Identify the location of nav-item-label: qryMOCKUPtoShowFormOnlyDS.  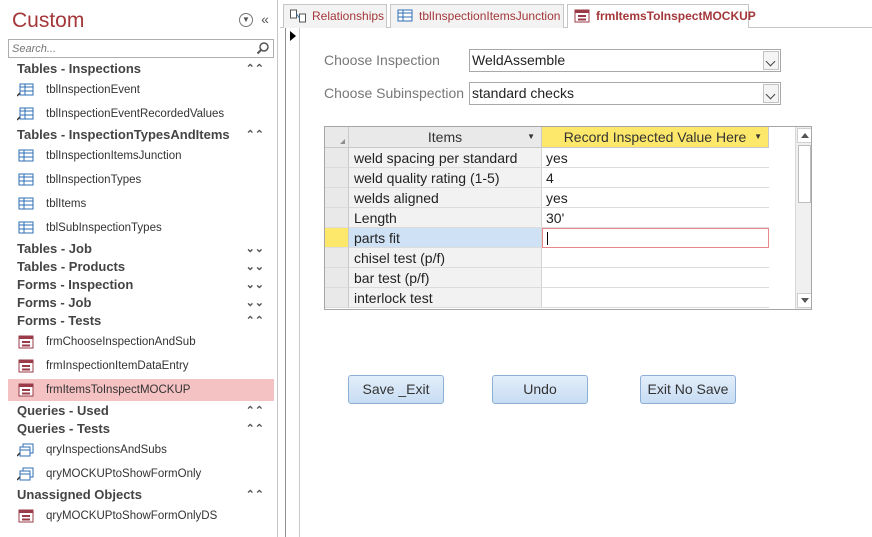
(132, 516).